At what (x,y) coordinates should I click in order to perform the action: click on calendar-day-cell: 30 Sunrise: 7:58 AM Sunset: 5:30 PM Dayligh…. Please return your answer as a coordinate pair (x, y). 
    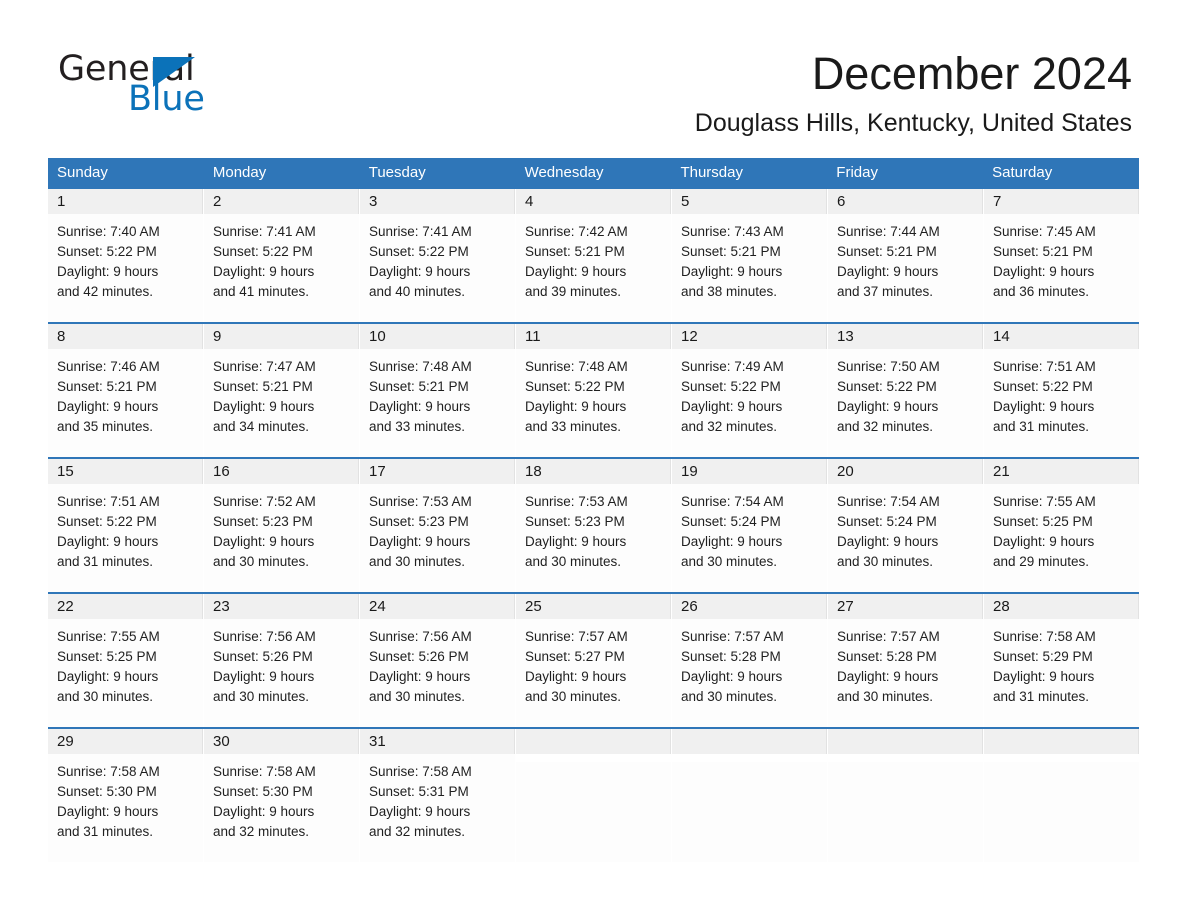
    Looking at the image, I should click on (282, 795).